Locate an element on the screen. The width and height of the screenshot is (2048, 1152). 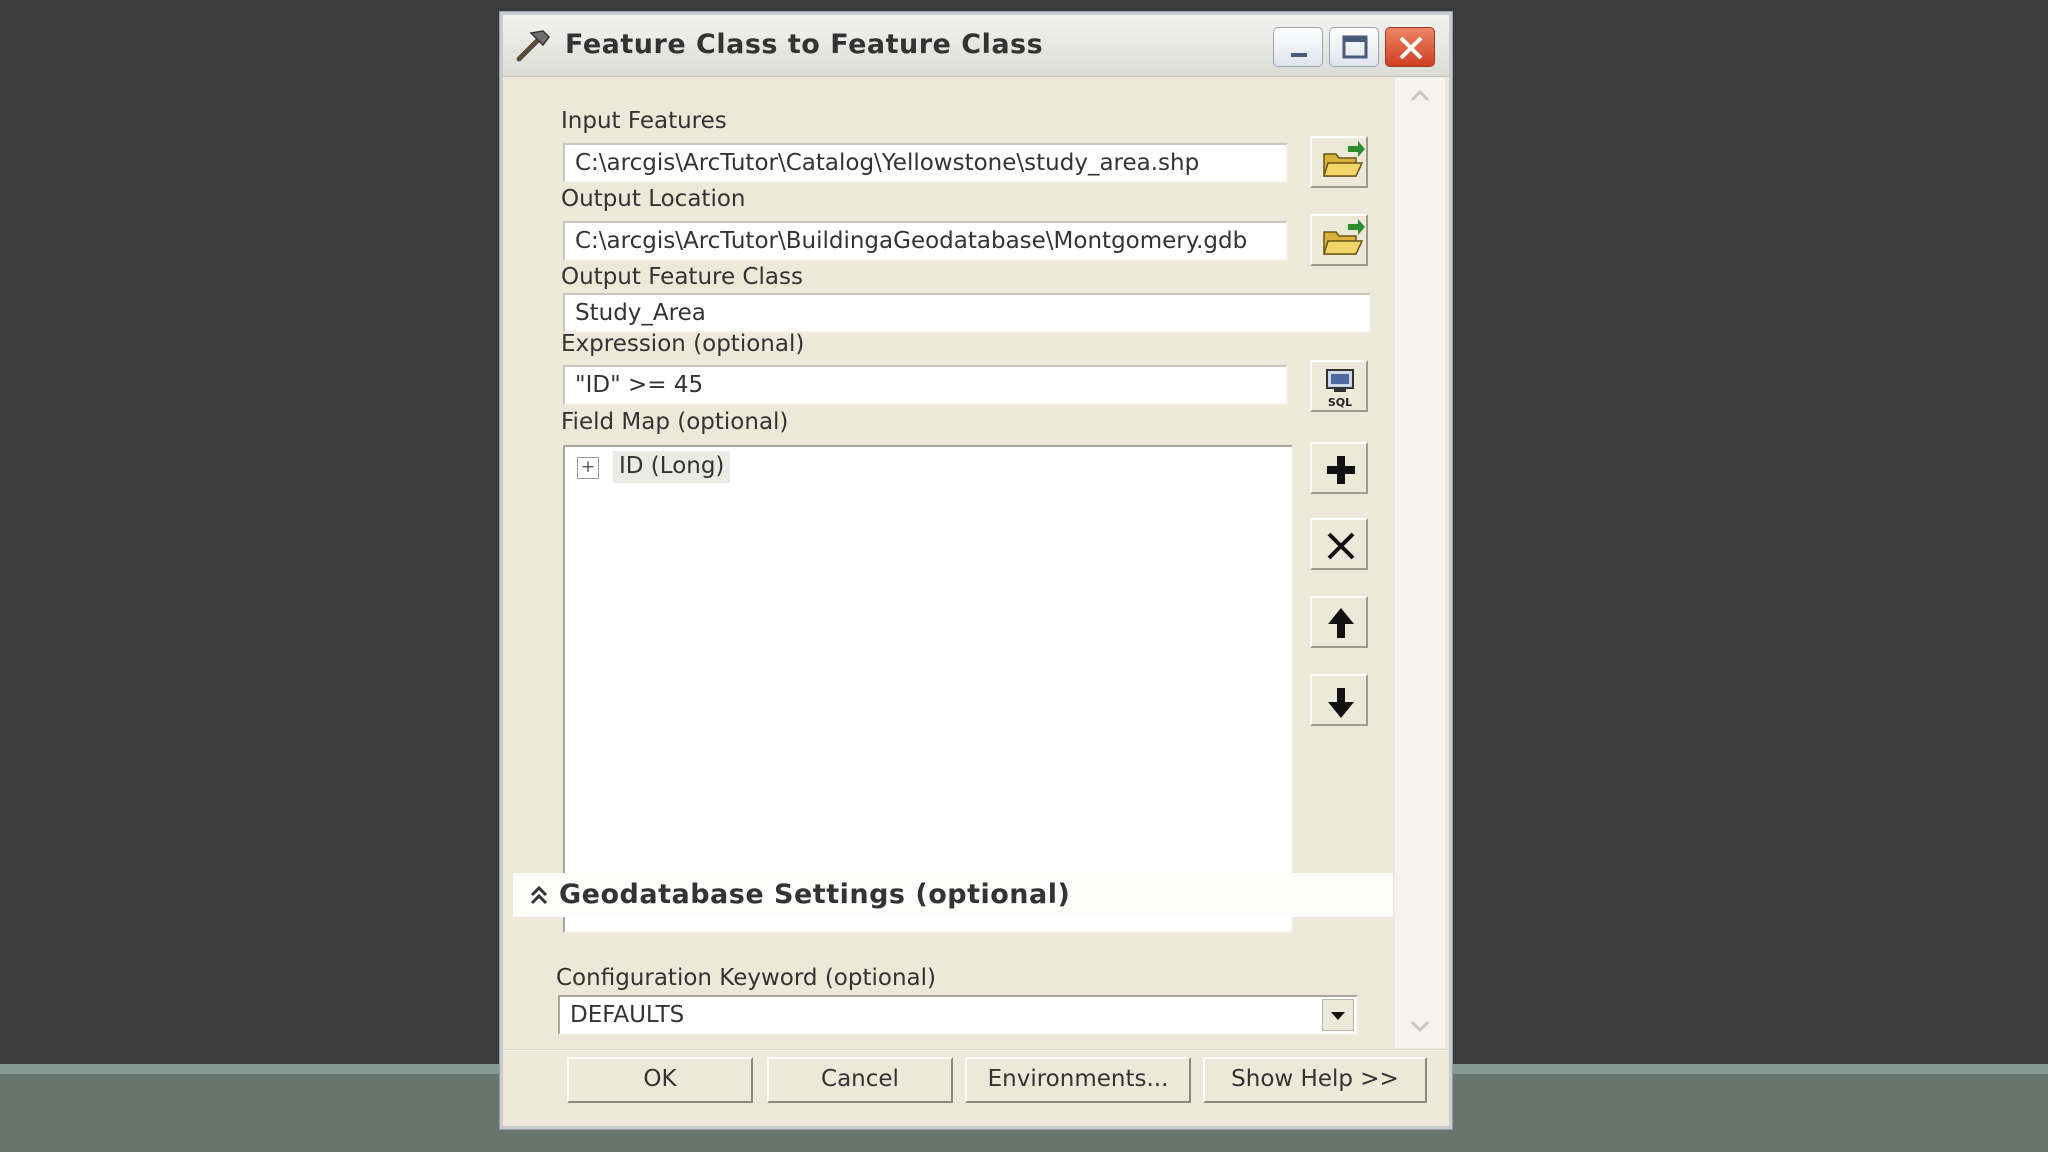
ok-button: OK is located at coordinates (660, 1080).